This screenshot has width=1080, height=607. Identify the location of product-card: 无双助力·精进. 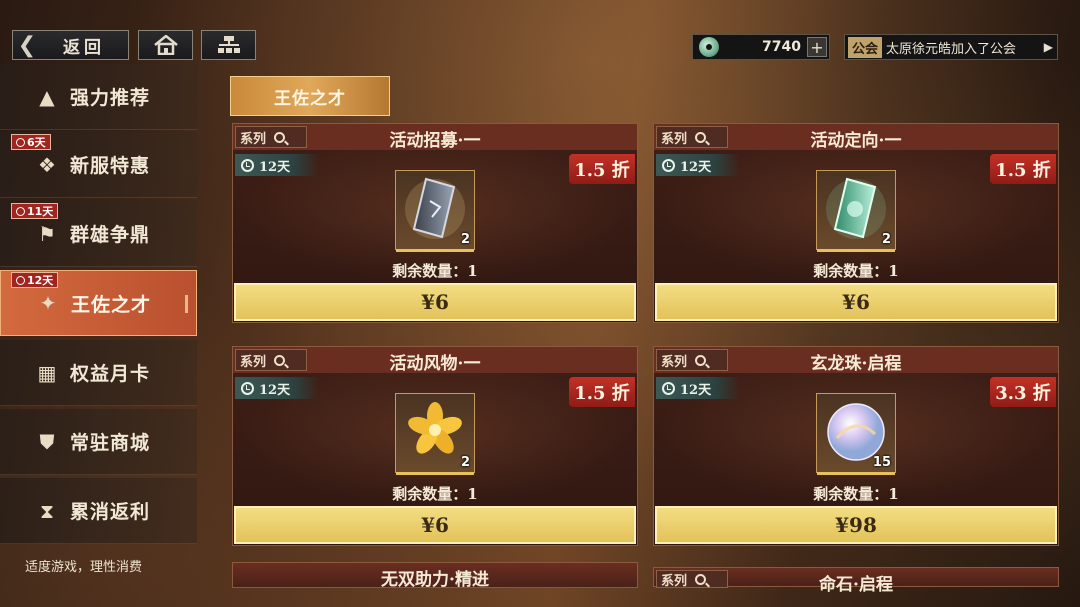
(435, 576).